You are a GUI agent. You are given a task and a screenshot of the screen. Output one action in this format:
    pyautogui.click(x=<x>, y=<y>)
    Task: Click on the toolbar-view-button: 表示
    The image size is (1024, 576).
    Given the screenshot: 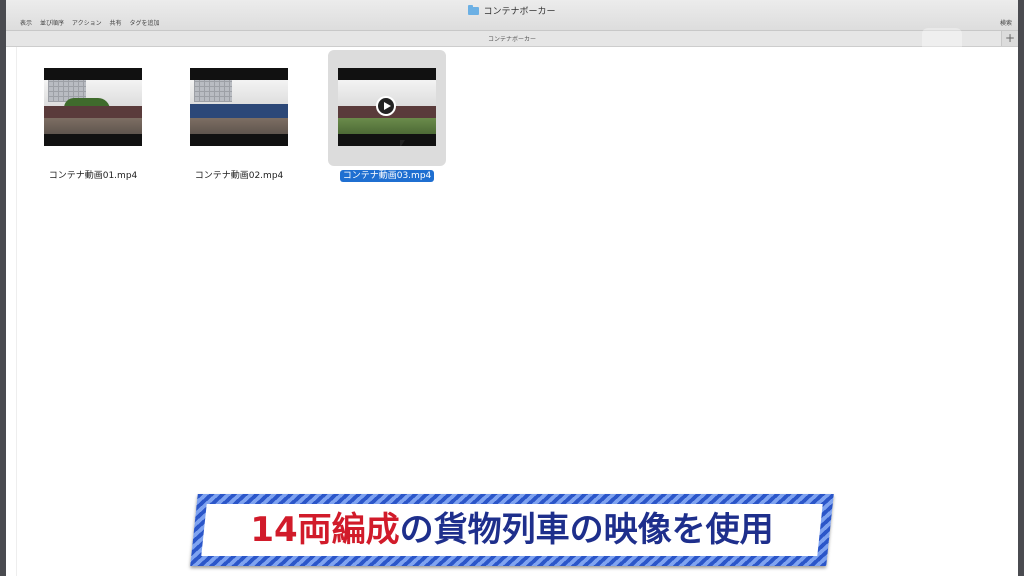 What is the action you would take?
    pyautogui.click(x=26, y=23)
    